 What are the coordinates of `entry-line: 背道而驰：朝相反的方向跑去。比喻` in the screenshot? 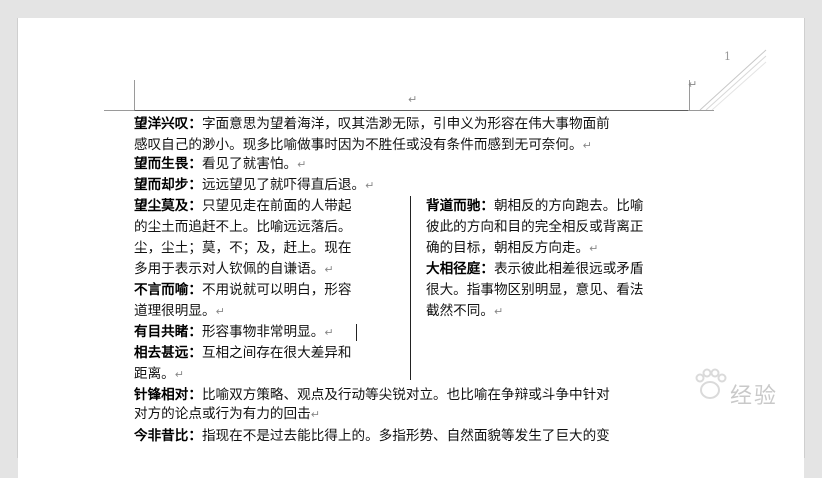 It's located at (535, 206).